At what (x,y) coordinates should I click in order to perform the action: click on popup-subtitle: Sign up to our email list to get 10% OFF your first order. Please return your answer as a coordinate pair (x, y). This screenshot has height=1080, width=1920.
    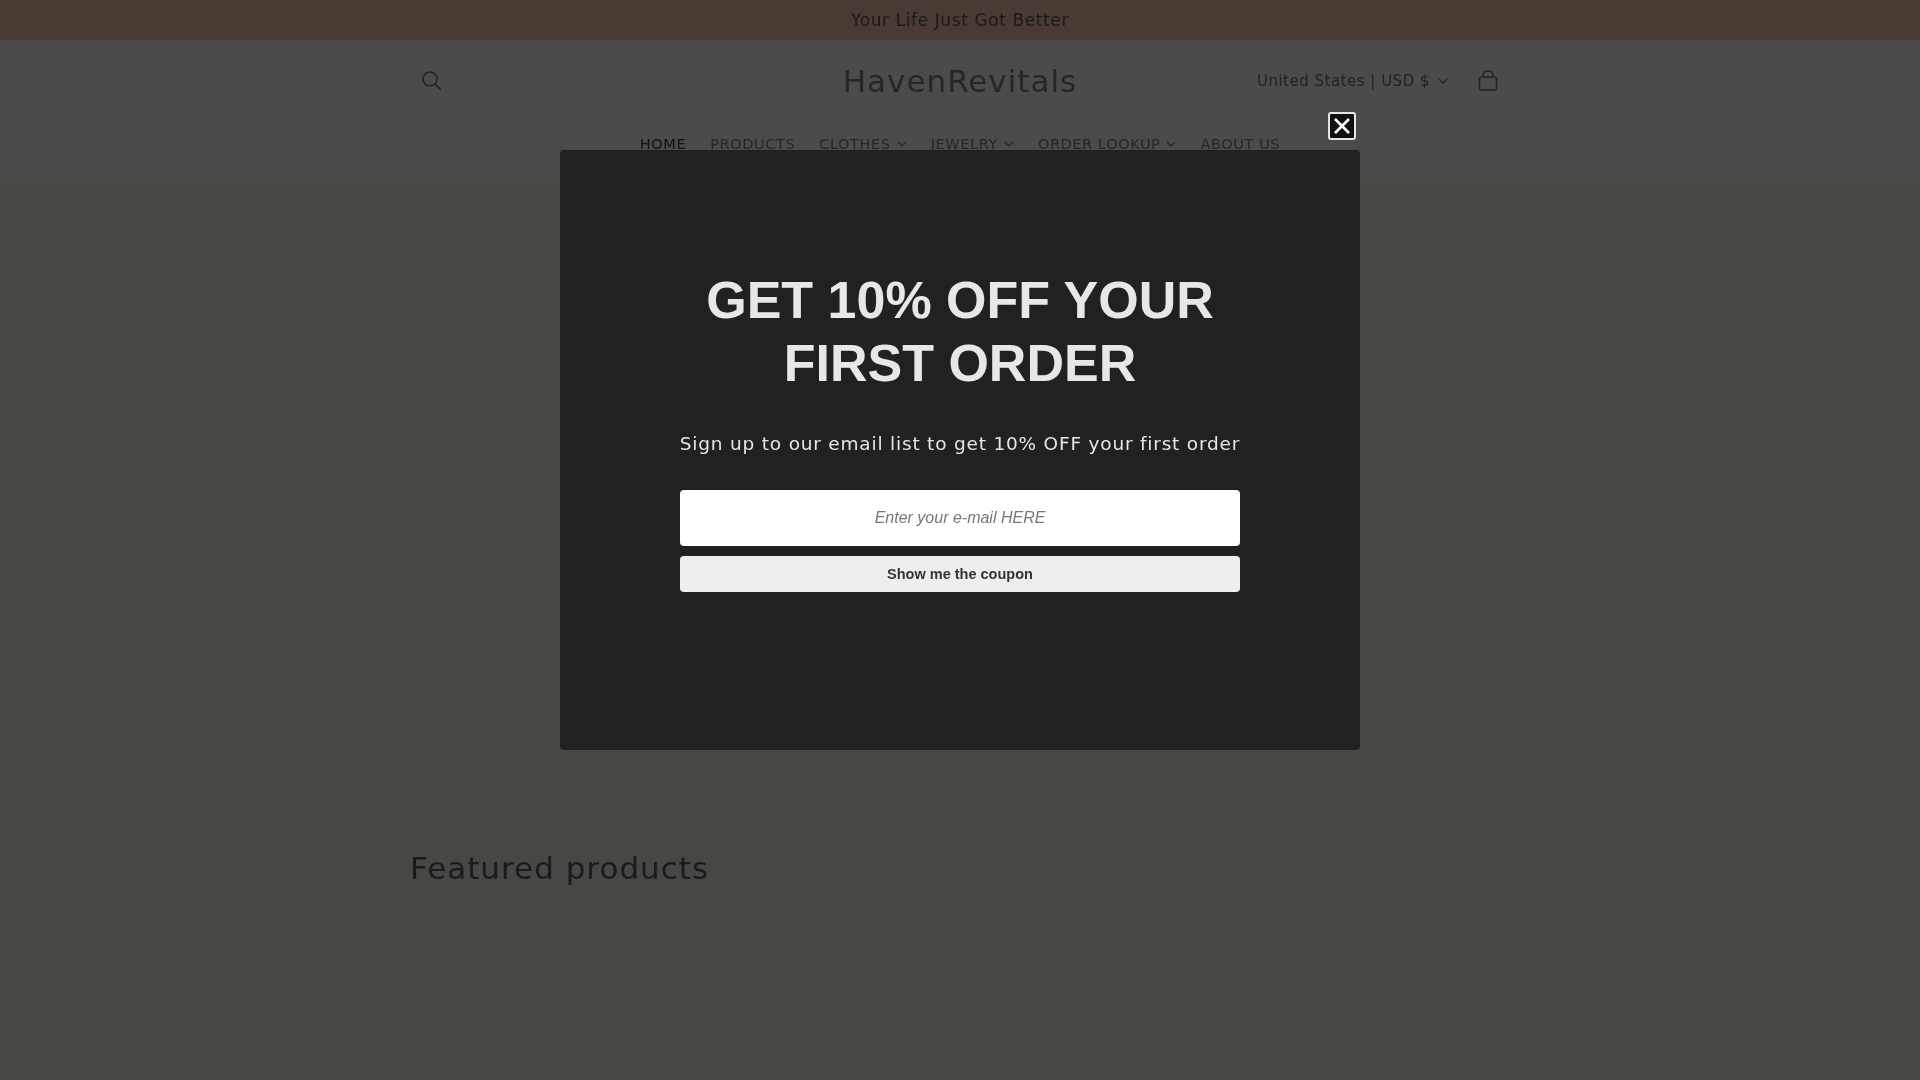
    Looking at the image, I should click on (960, 443).